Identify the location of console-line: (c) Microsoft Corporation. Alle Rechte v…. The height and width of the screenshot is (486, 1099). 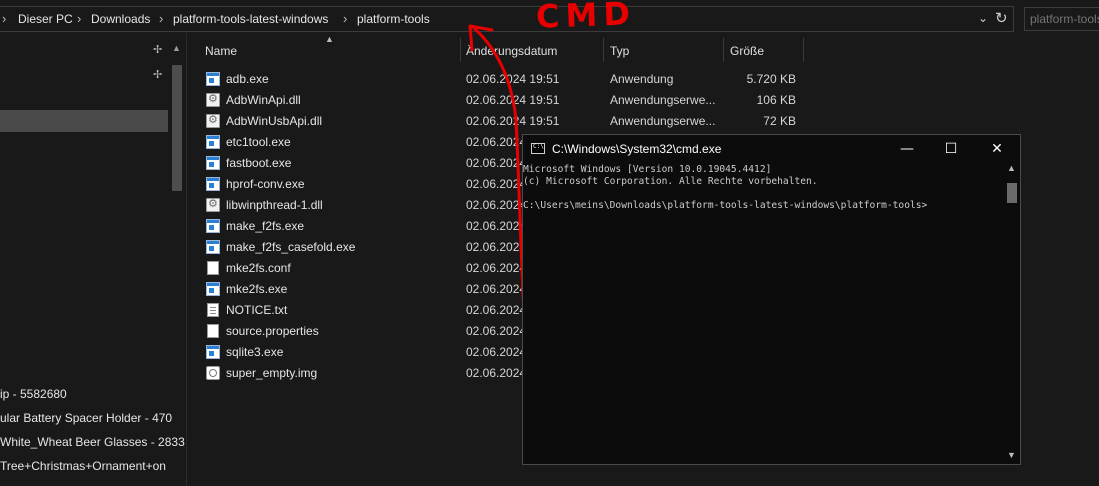
(670, 181).